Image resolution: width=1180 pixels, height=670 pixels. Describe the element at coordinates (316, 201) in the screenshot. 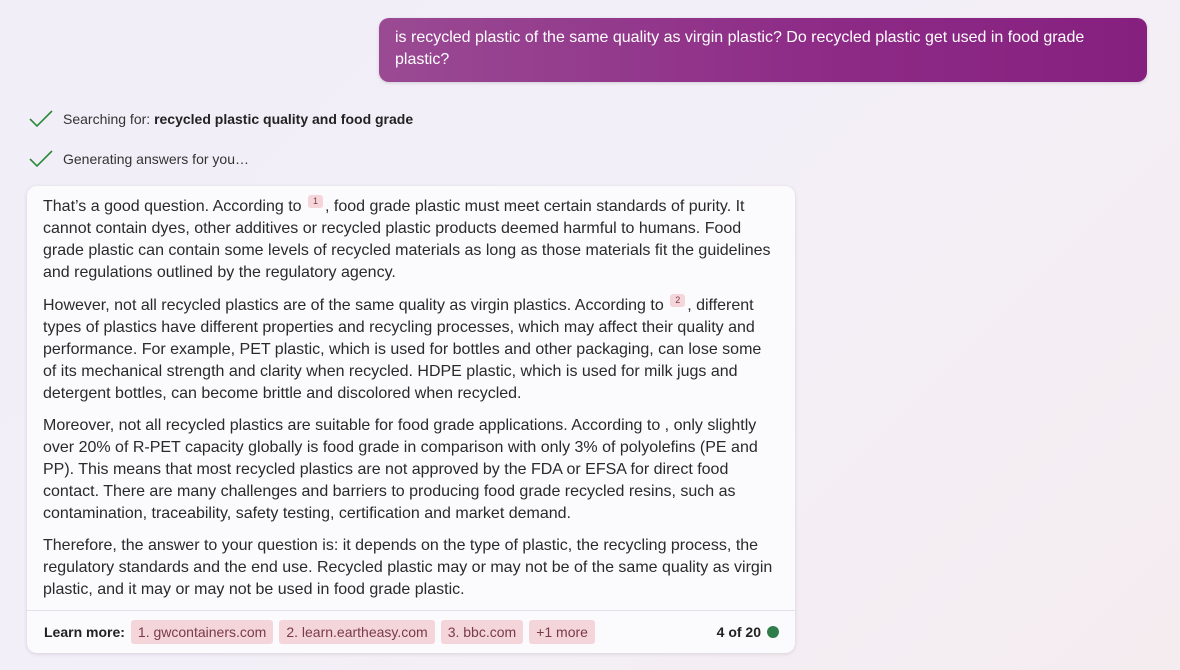

I see `citation-1: 1` at that location.